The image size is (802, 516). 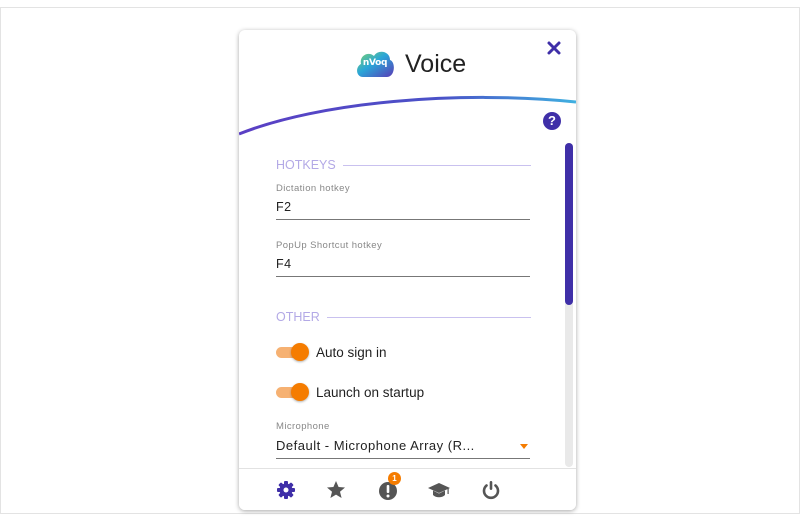 What do you see at coordinates (552, 121) in the screenshot?
I see `help-button: ?` at bounding box center [552, 121].